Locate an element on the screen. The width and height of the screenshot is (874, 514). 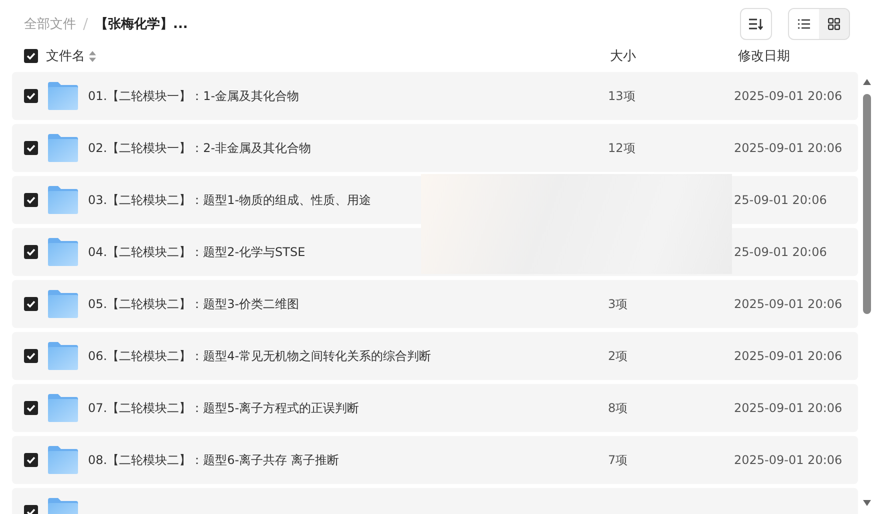
file-row: 08.【二轮模块二】：题型6-离子共存 离子推断 7项 2025-09-01 20:06 is located at coordinates (435, 460).